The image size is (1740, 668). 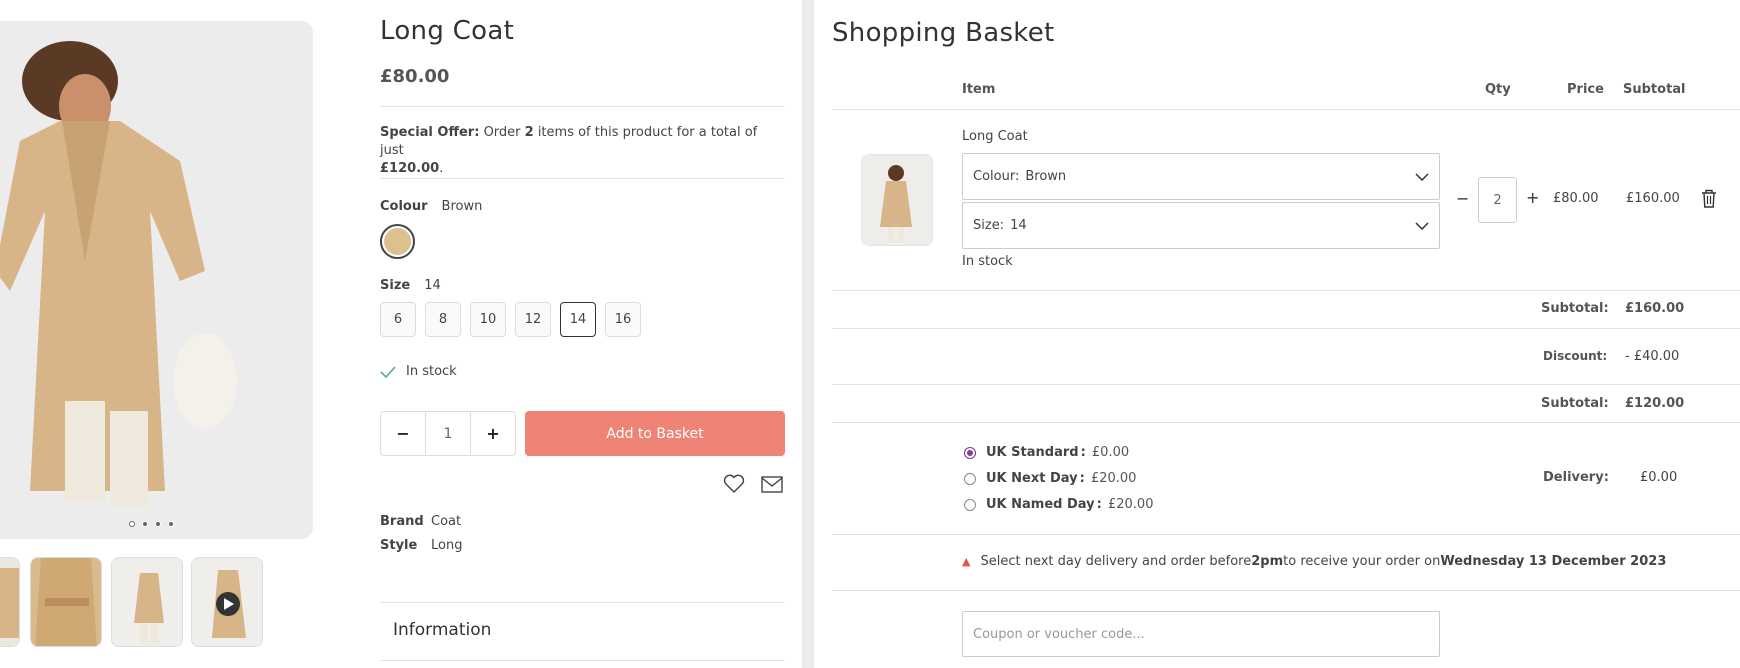 What do you see at coordinates (493, 433) in the screenshot?
I see `qty-plus-button: +` at bounding box center [493, 433].